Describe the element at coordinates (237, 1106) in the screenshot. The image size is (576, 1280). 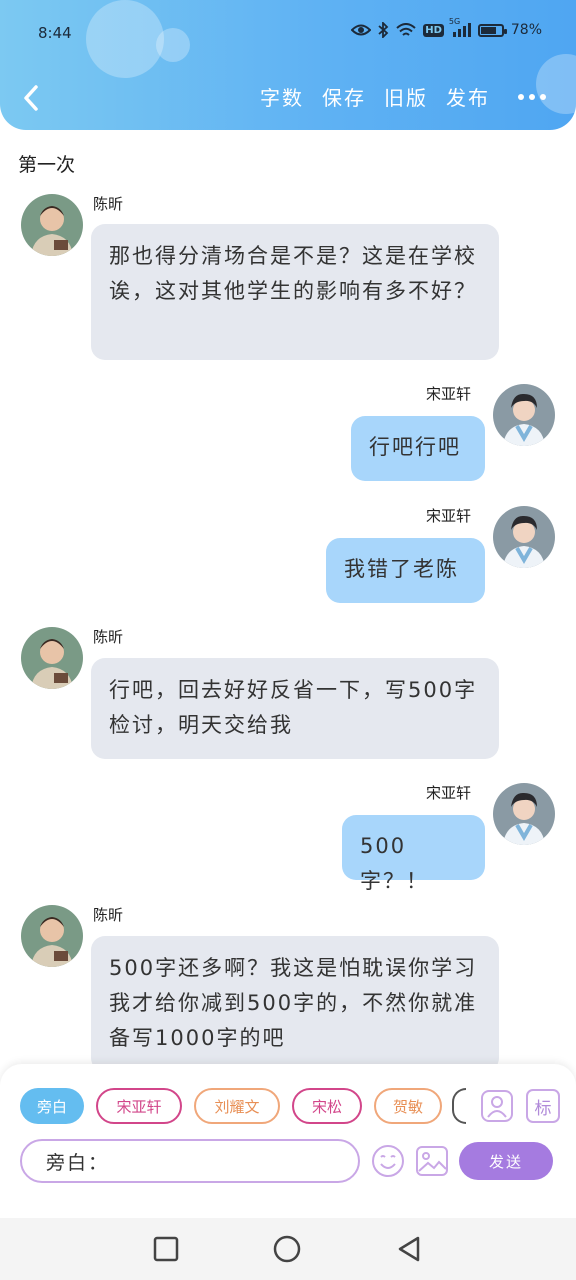
I see `role-chip-liu-yaowen: 刘耀文` at that location.